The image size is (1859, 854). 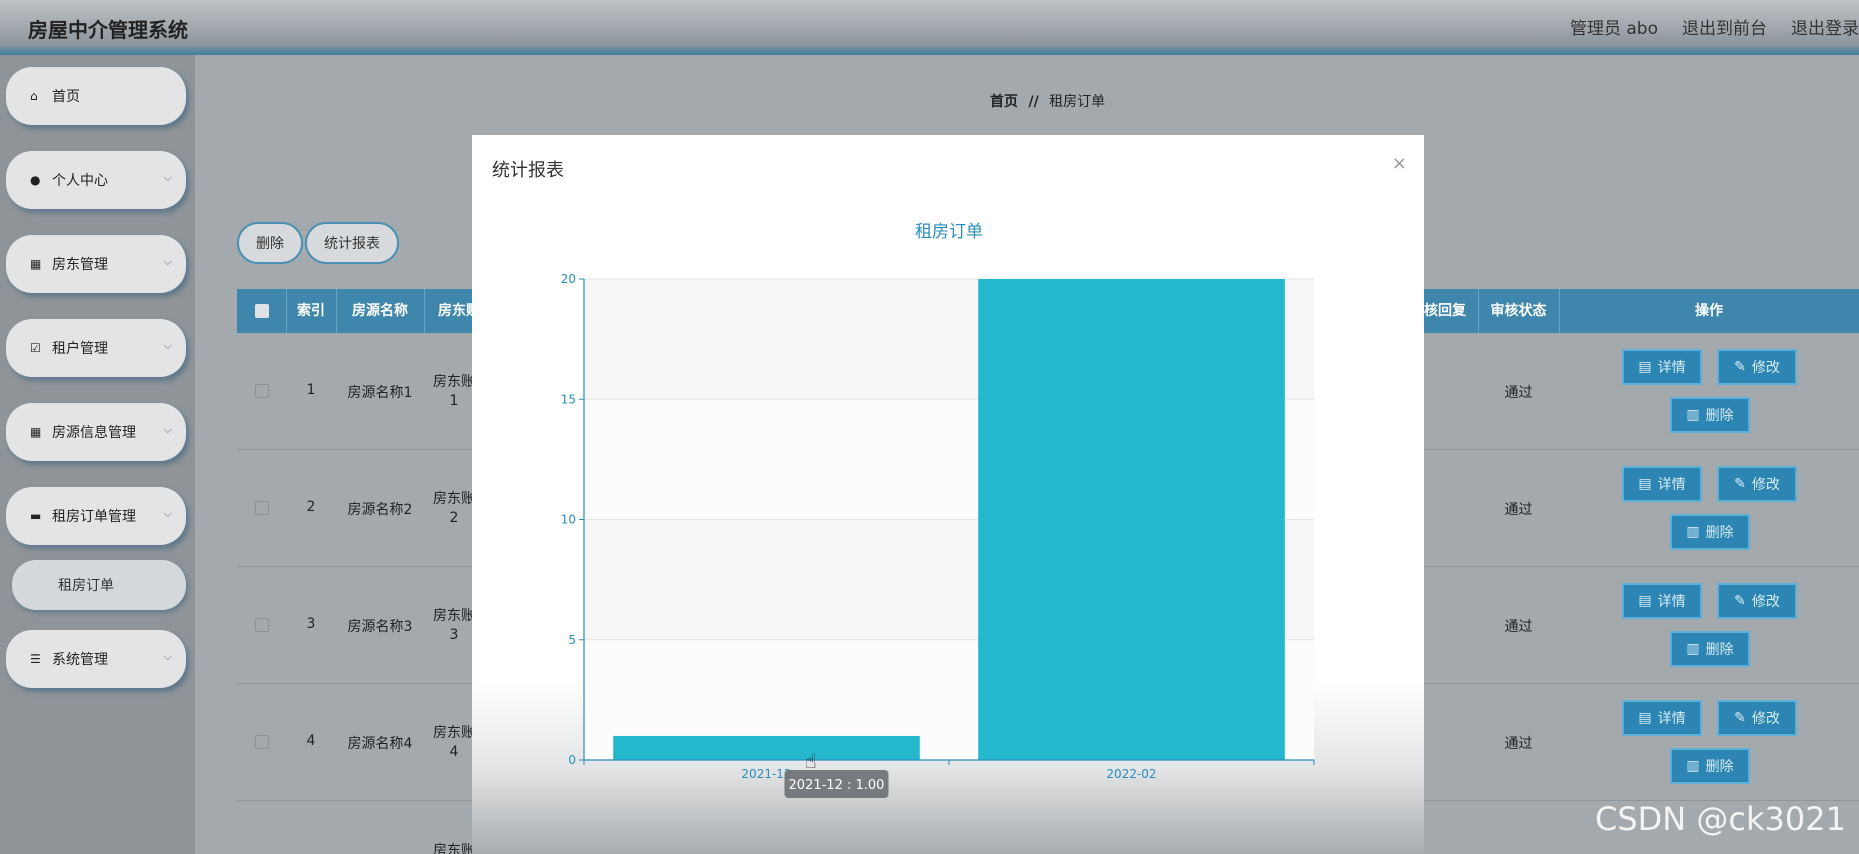 What do you see at coordinates (811, 761) in the screenshot?
I see `pointer-cursor-icon: ☝` at bounding box center [811, 761].